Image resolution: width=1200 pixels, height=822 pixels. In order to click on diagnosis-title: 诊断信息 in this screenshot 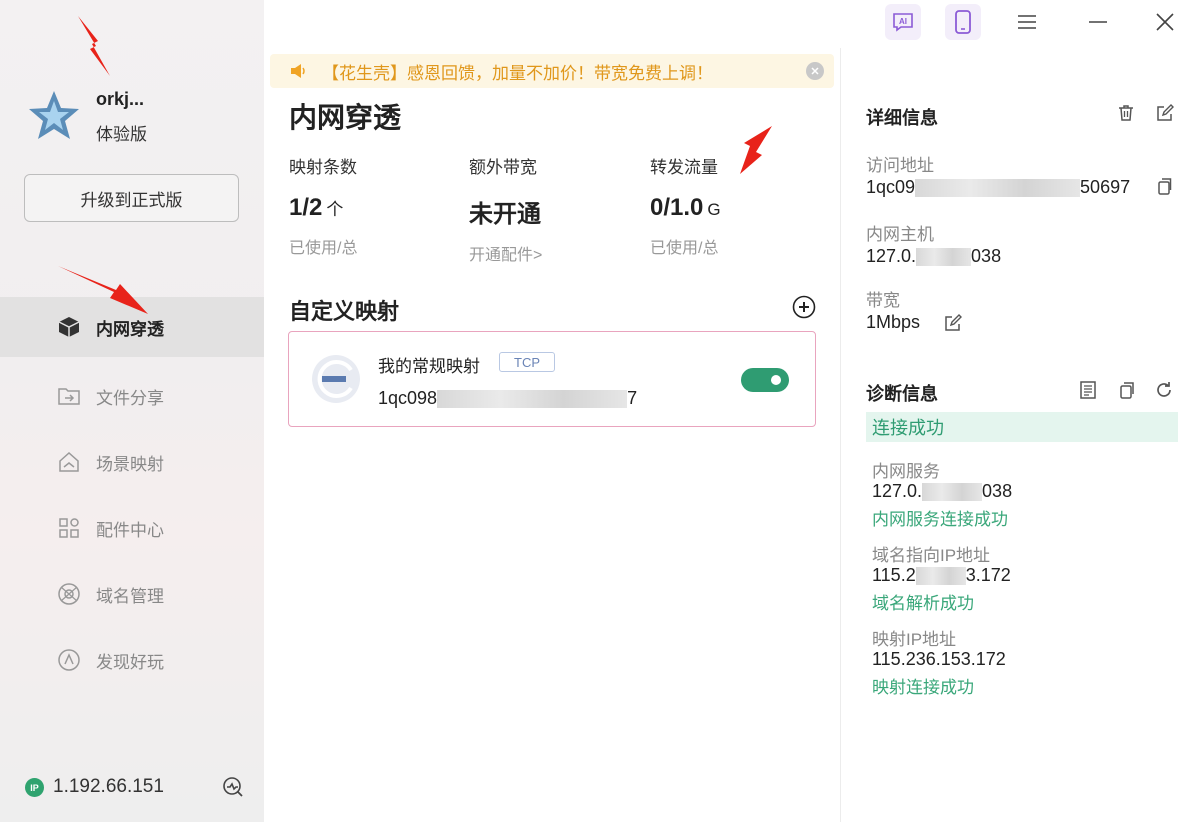, I will do `click(902, 394)`.